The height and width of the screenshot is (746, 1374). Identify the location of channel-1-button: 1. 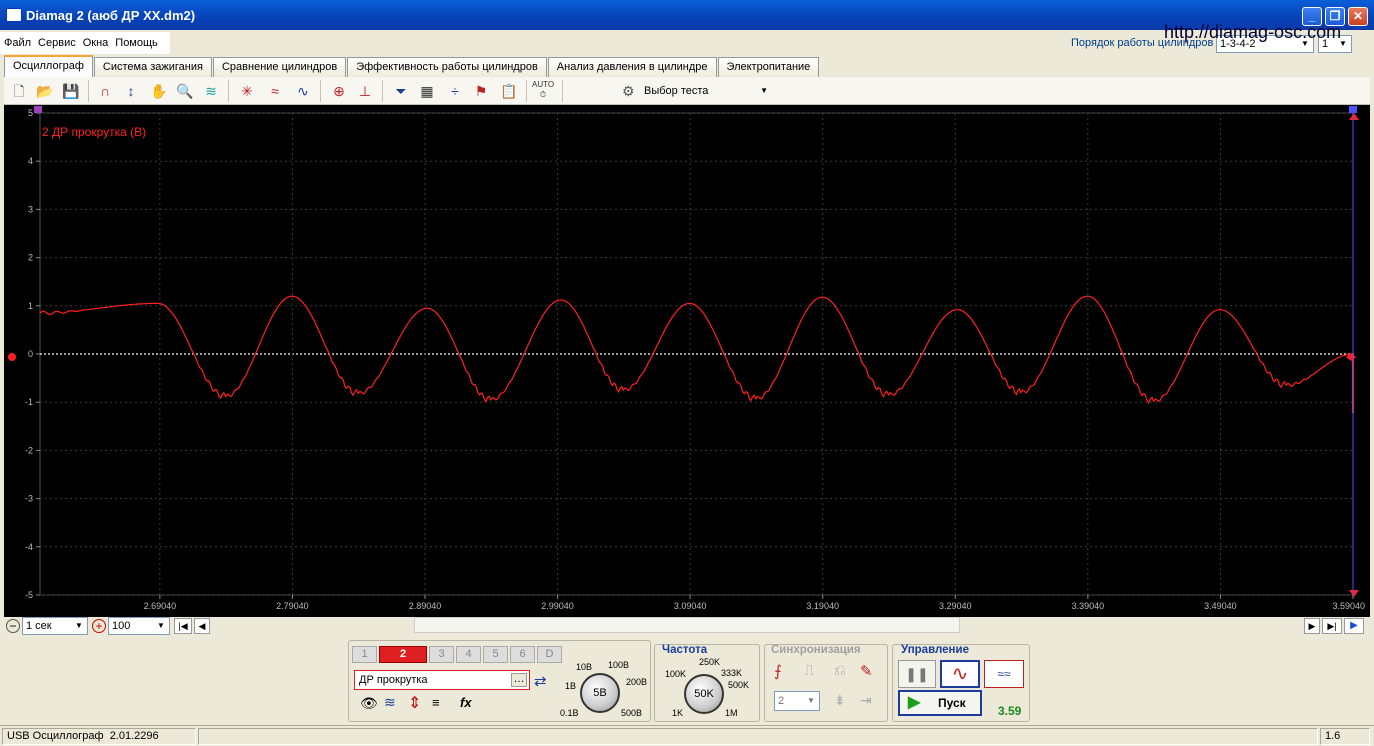
(364, 654).